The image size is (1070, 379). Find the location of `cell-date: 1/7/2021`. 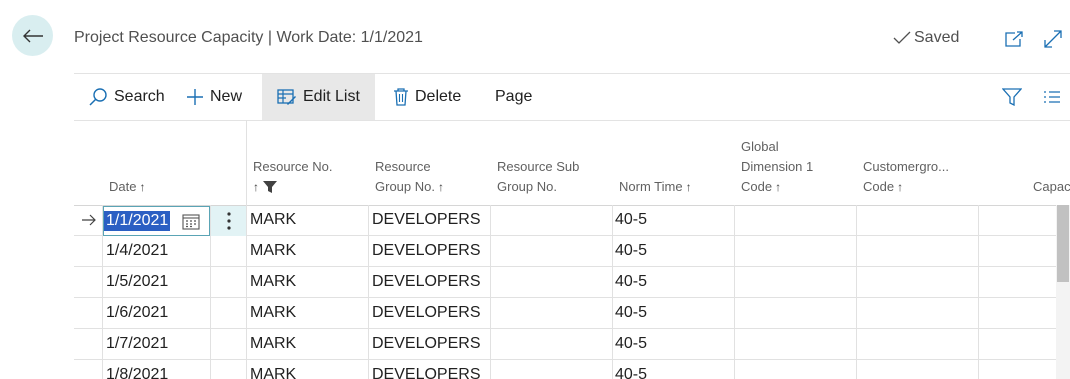

cell-date: 1/7/2021 is located at coordinates (137, 344).